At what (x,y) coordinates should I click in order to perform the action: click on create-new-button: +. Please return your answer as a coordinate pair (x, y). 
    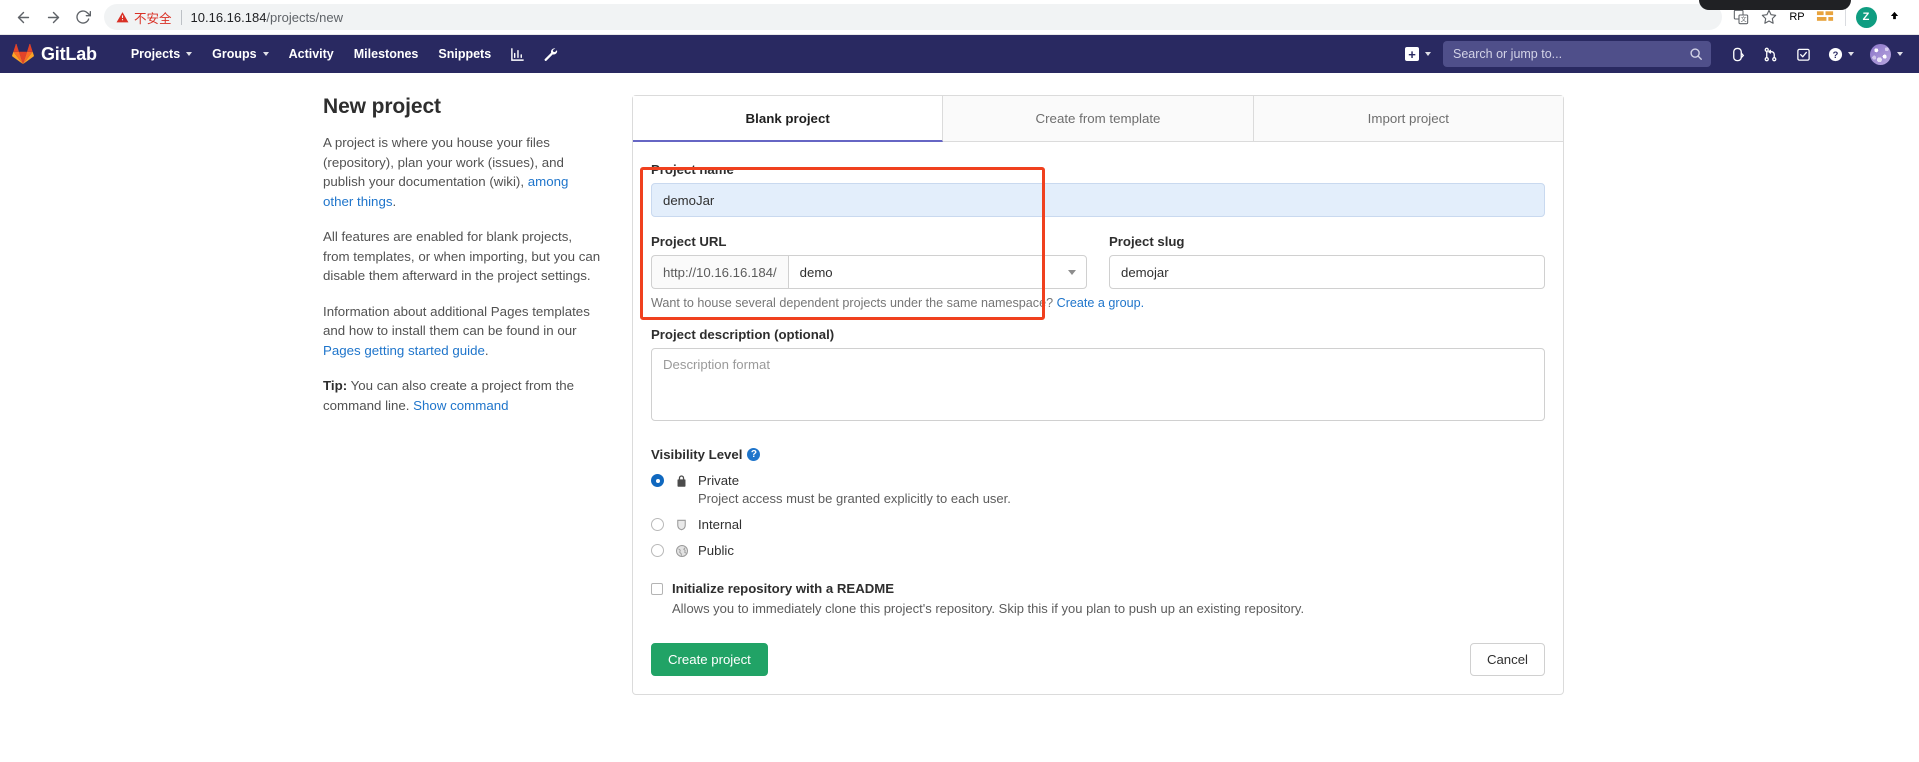
    Looking at the image, I should click on (1418, 54).